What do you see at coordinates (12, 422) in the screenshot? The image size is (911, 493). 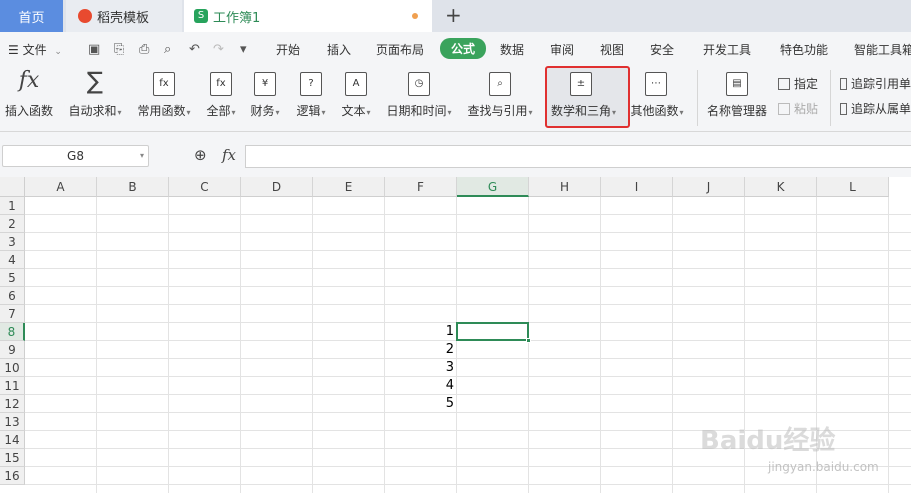 I see `row-header-13: 13` at bounding box center [12, 422].